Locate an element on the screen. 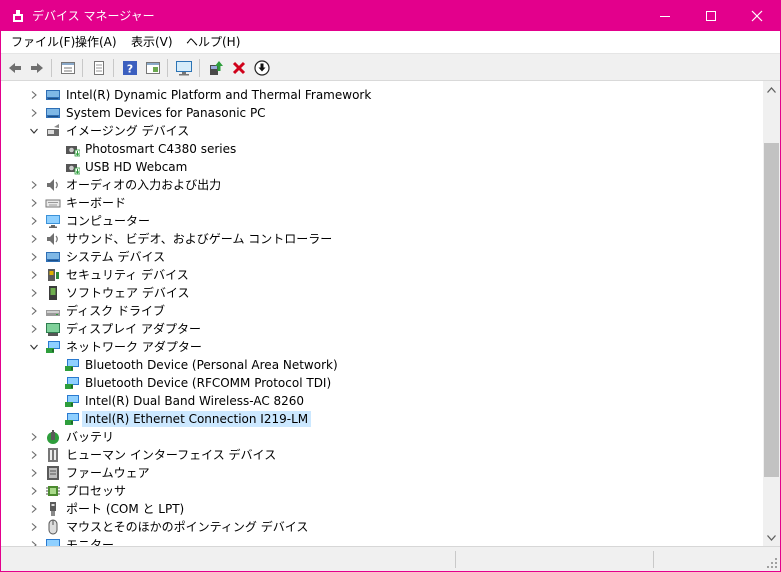 This screenshot has width=781, height=572. scroll-up-button is located at coordinates (771, 89).